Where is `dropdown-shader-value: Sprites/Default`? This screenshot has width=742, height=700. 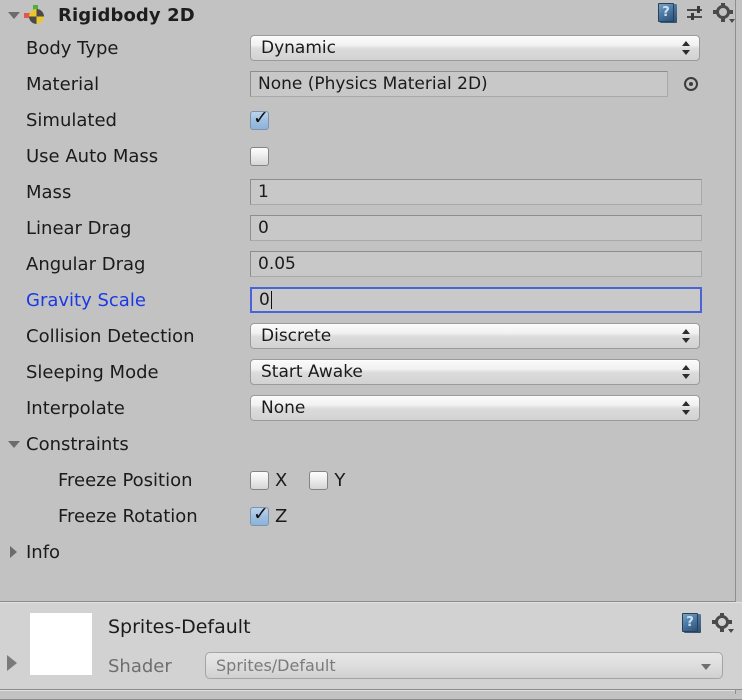
dropdown-shader-value: Sprites/Default is located at coordinates (276, 665).